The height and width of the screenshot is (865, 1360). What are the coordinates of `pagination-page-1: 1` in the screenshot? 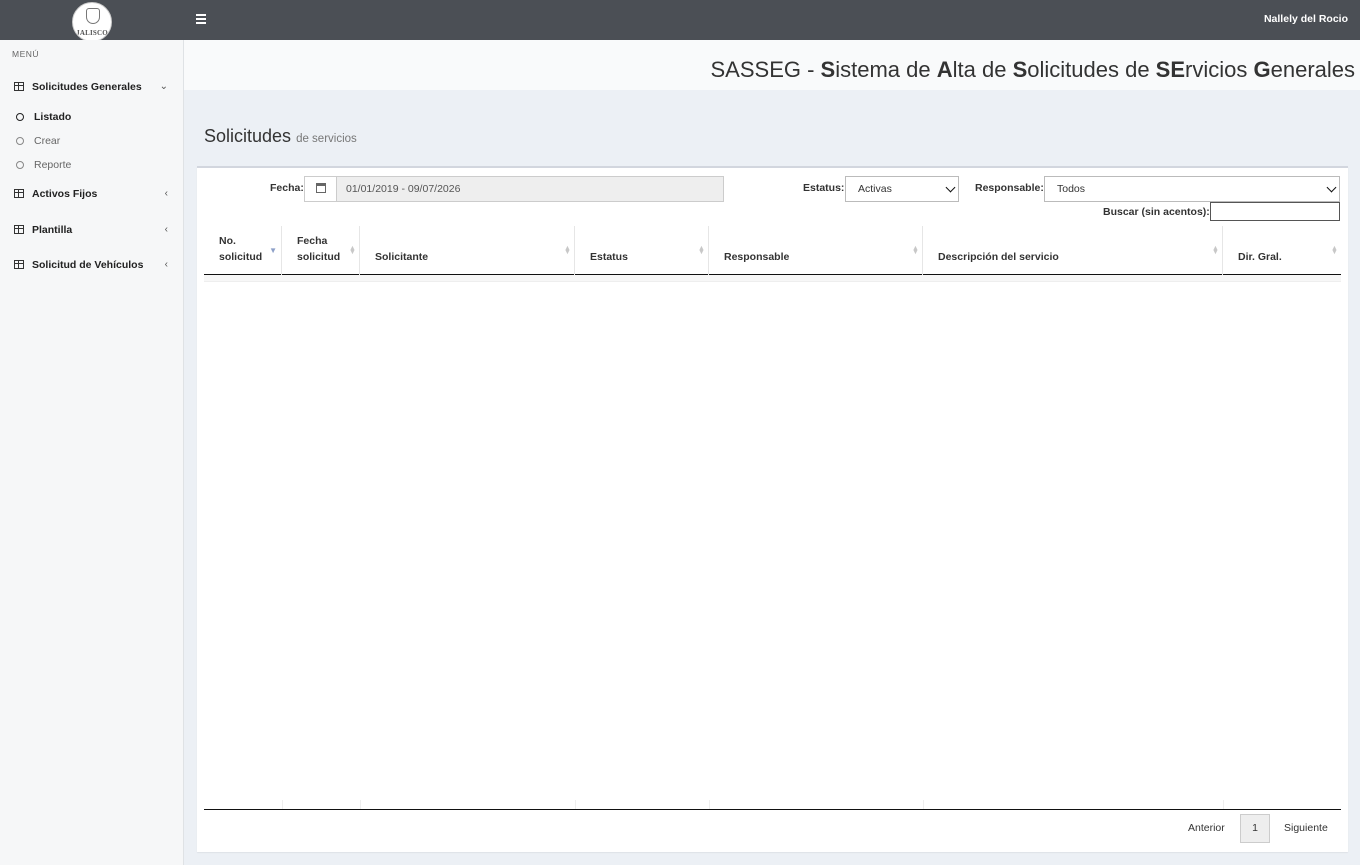 It's located at (1255, 828).